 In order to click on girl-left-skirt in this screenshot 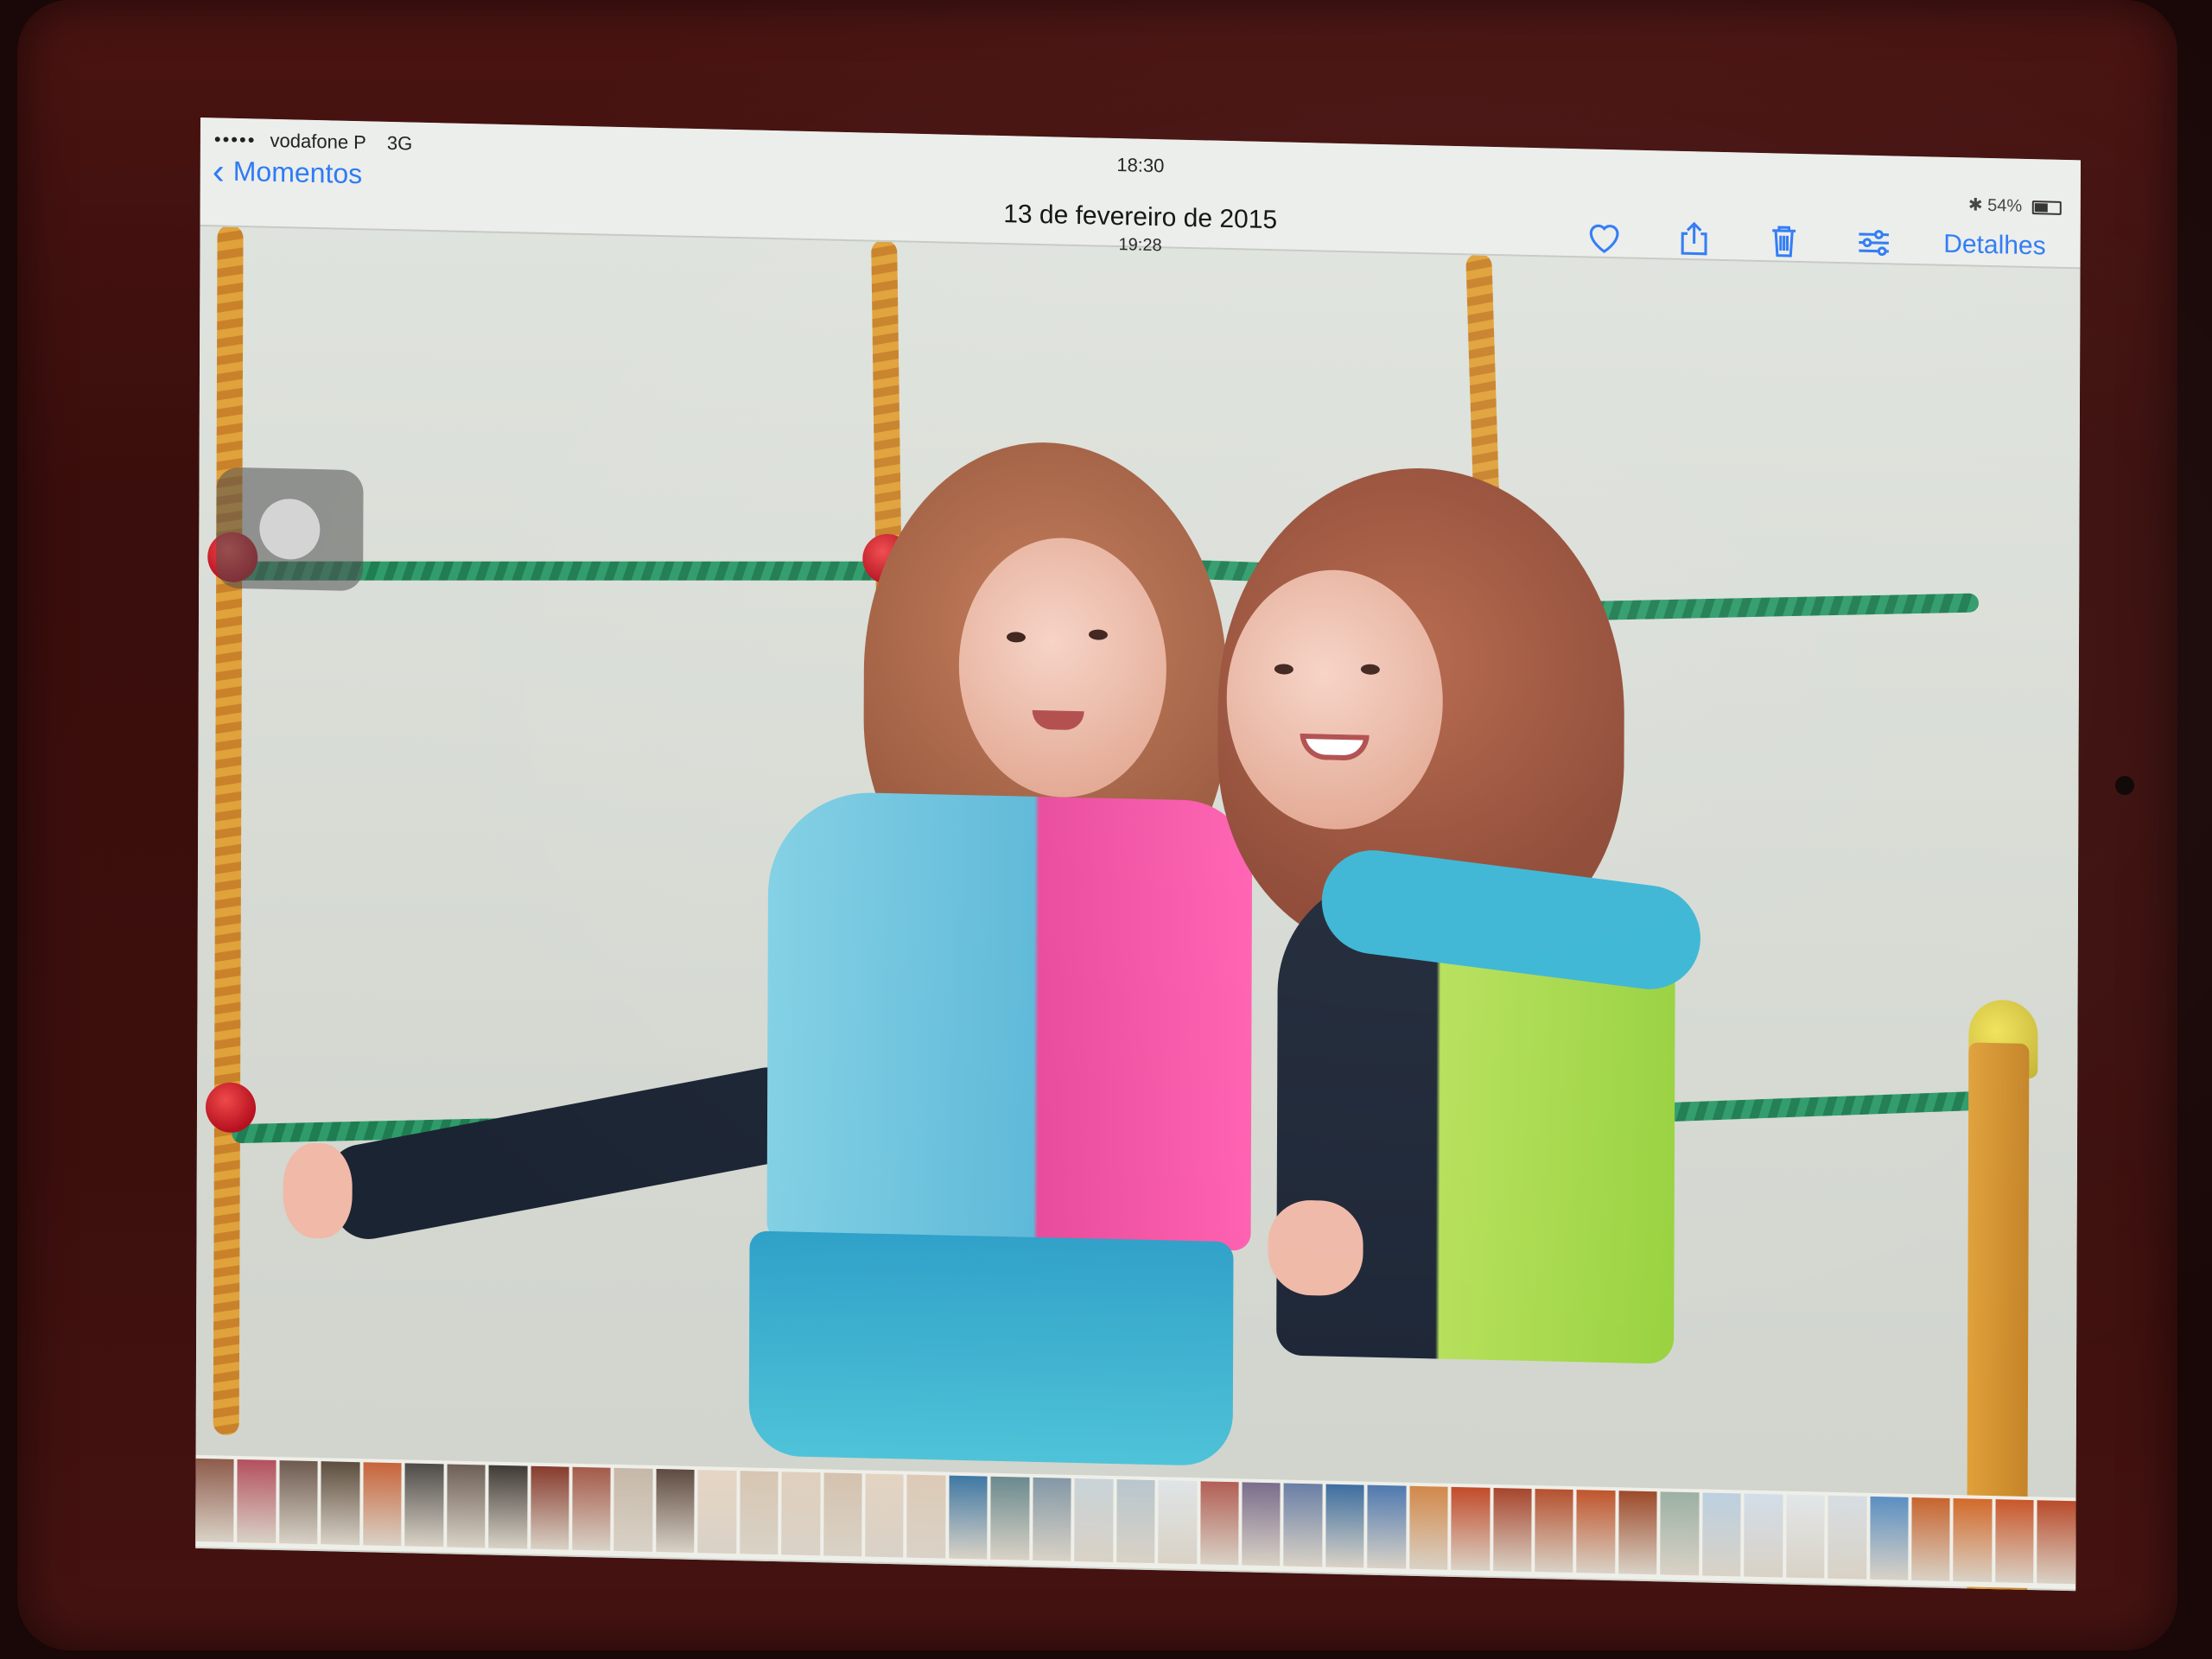, I will do `click(991, 1348)`.